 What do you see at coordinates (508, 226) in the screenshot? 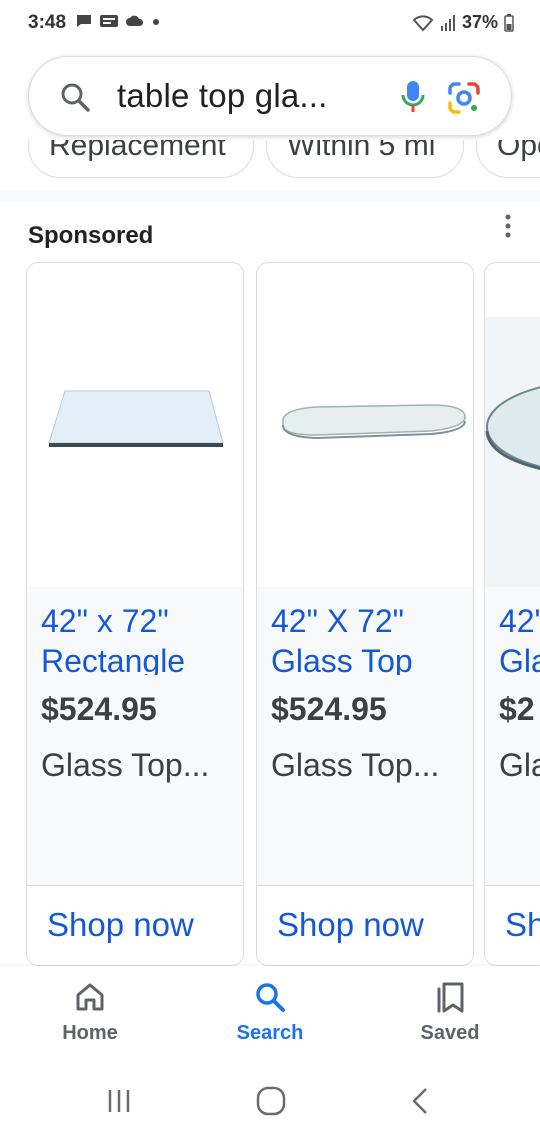
I see `more-options-icon` at bounding box center [508, 226].